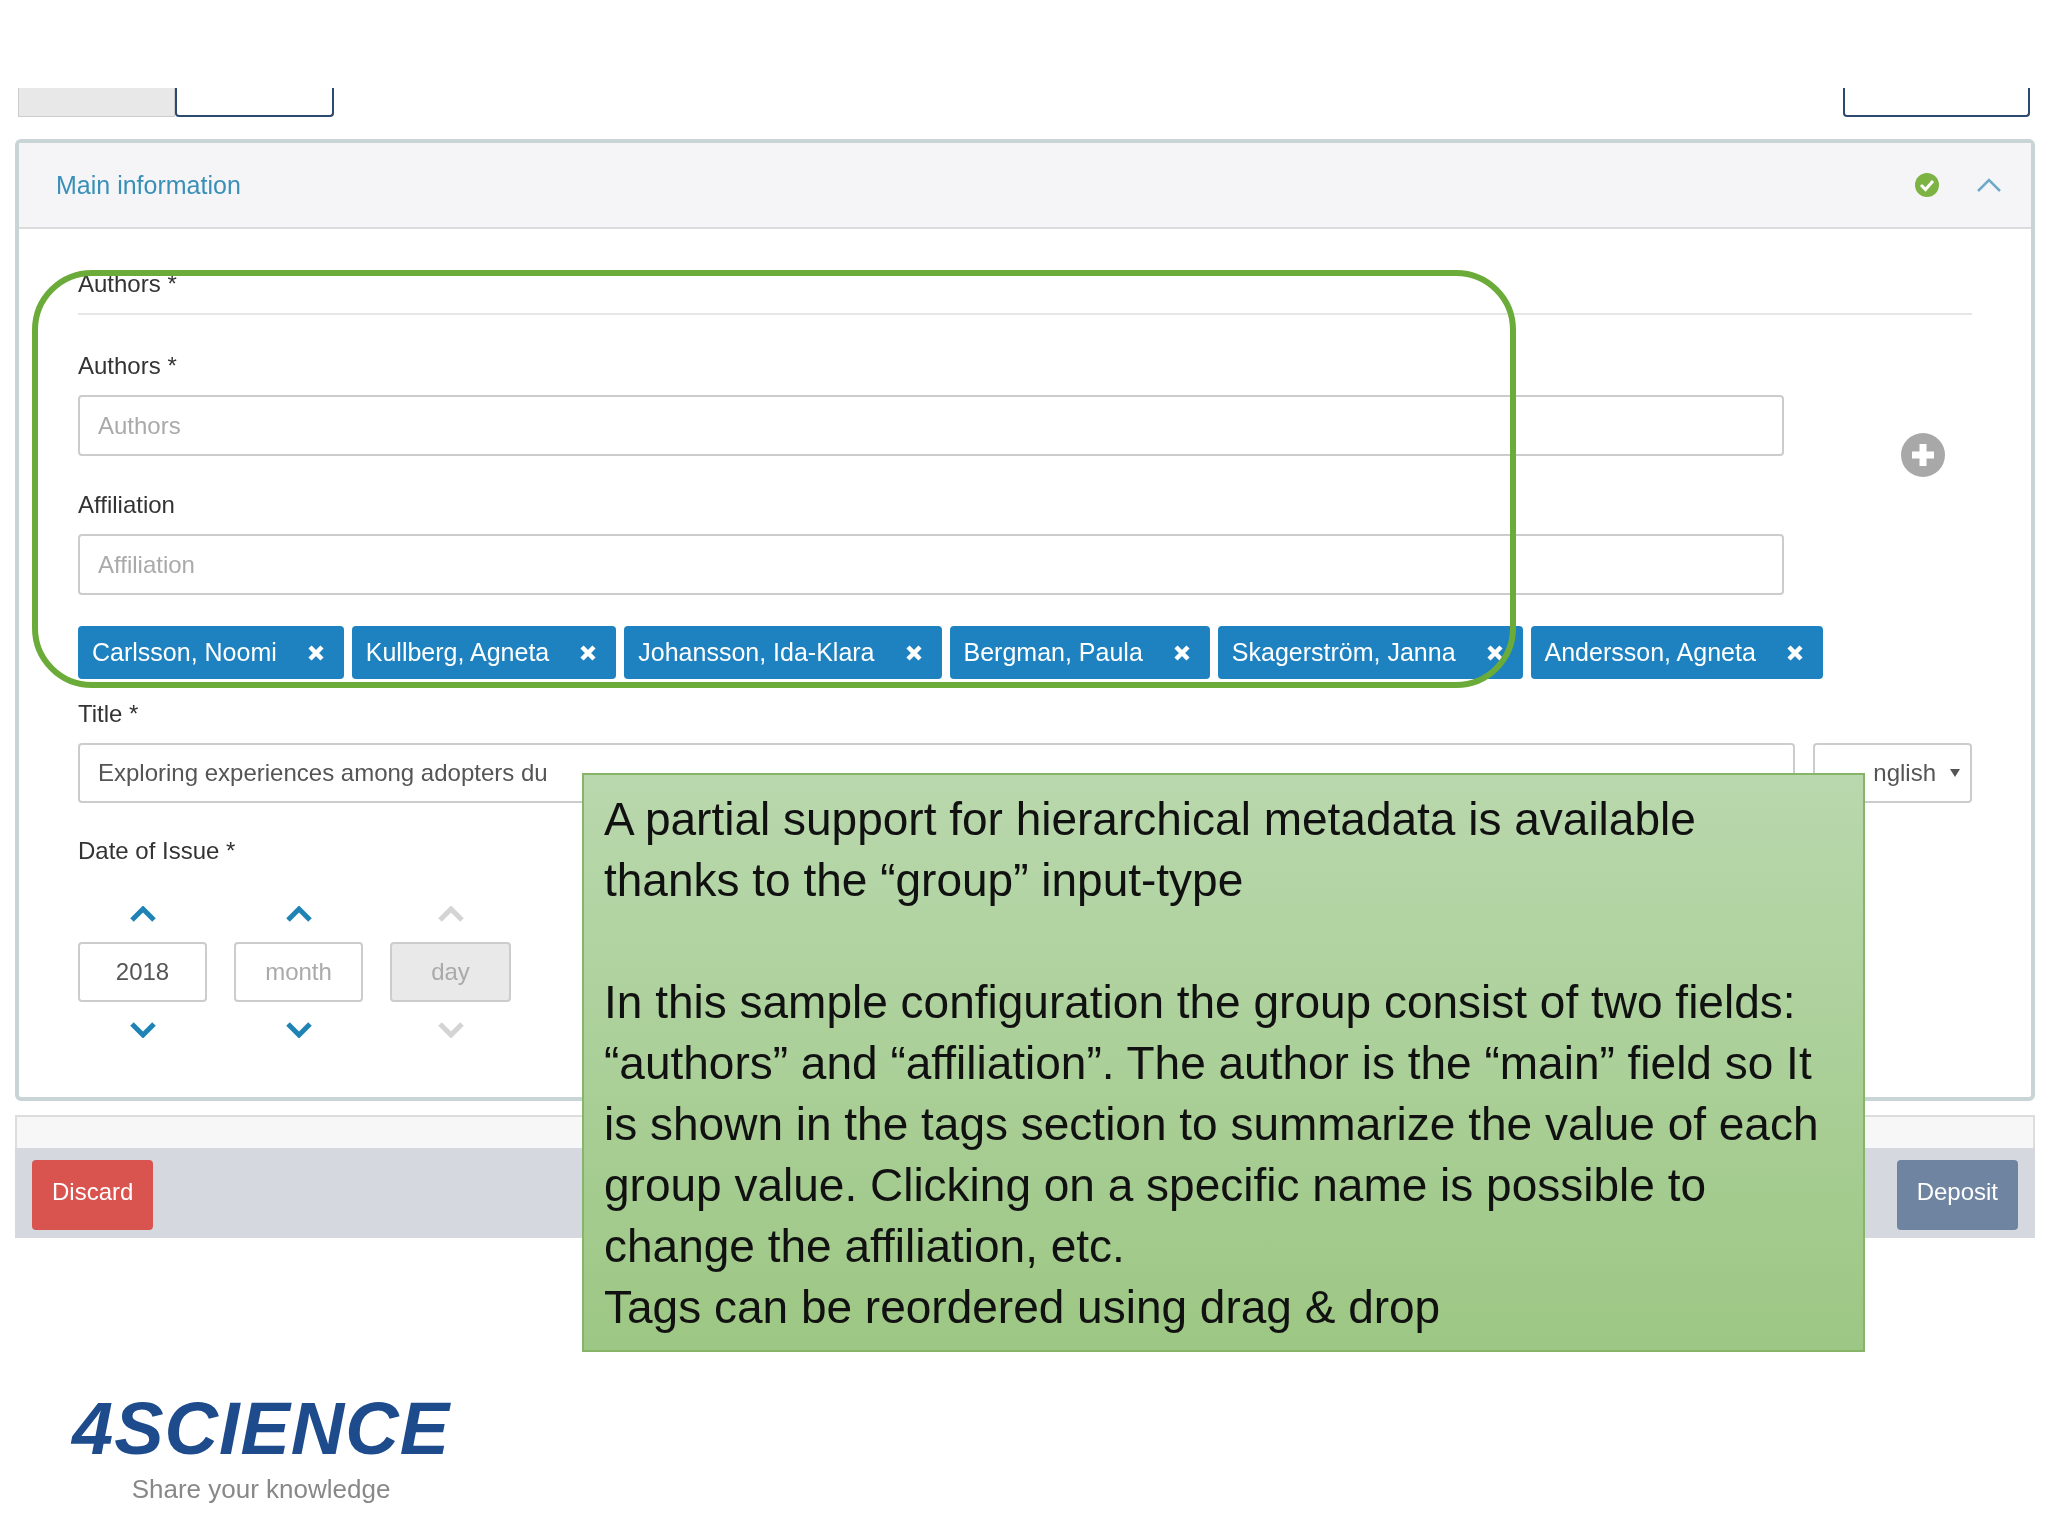 This screenshot has width=2048, height=1536. I want to click on field-label: Date of Issue *, so click(157, 851).